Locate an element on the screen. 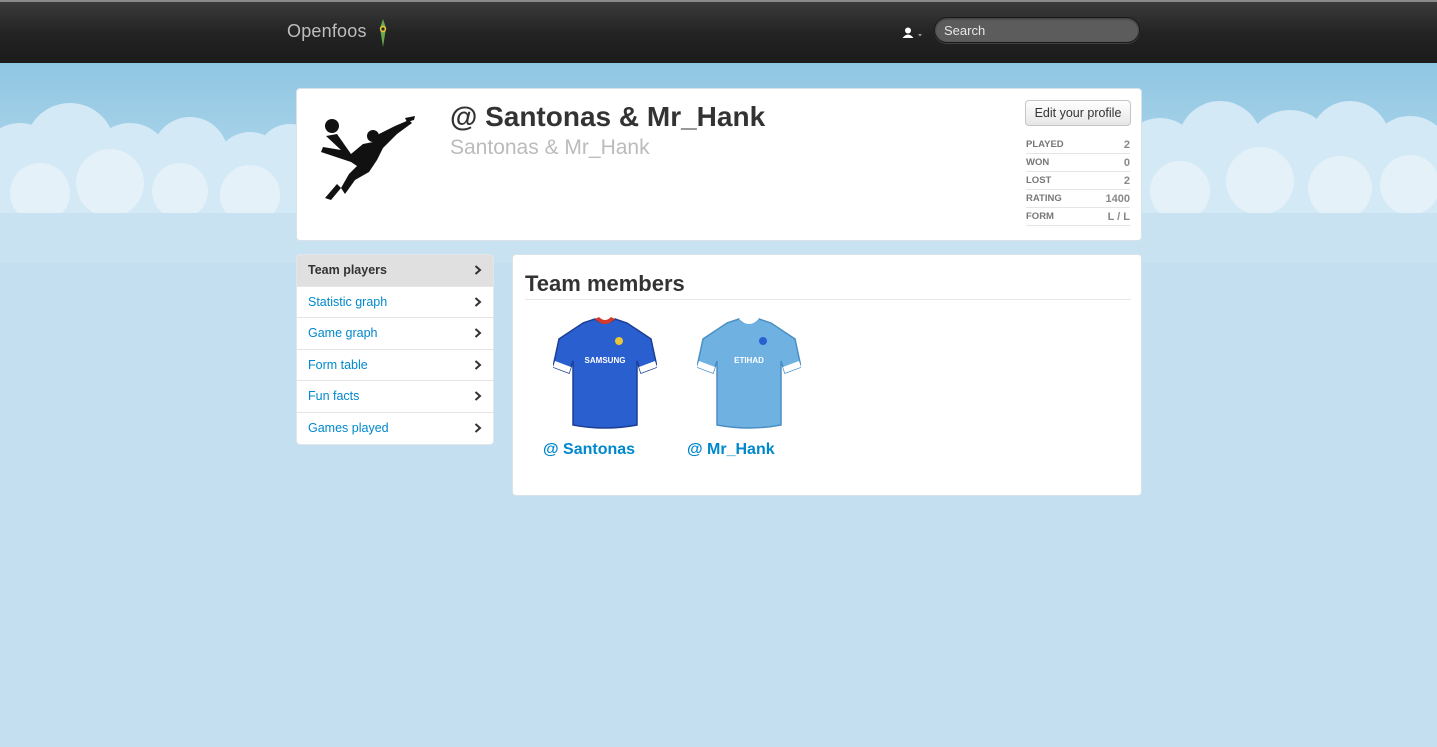  profile-title: @ Santonas & Mr_Hank is located at coordinates (608, 116).